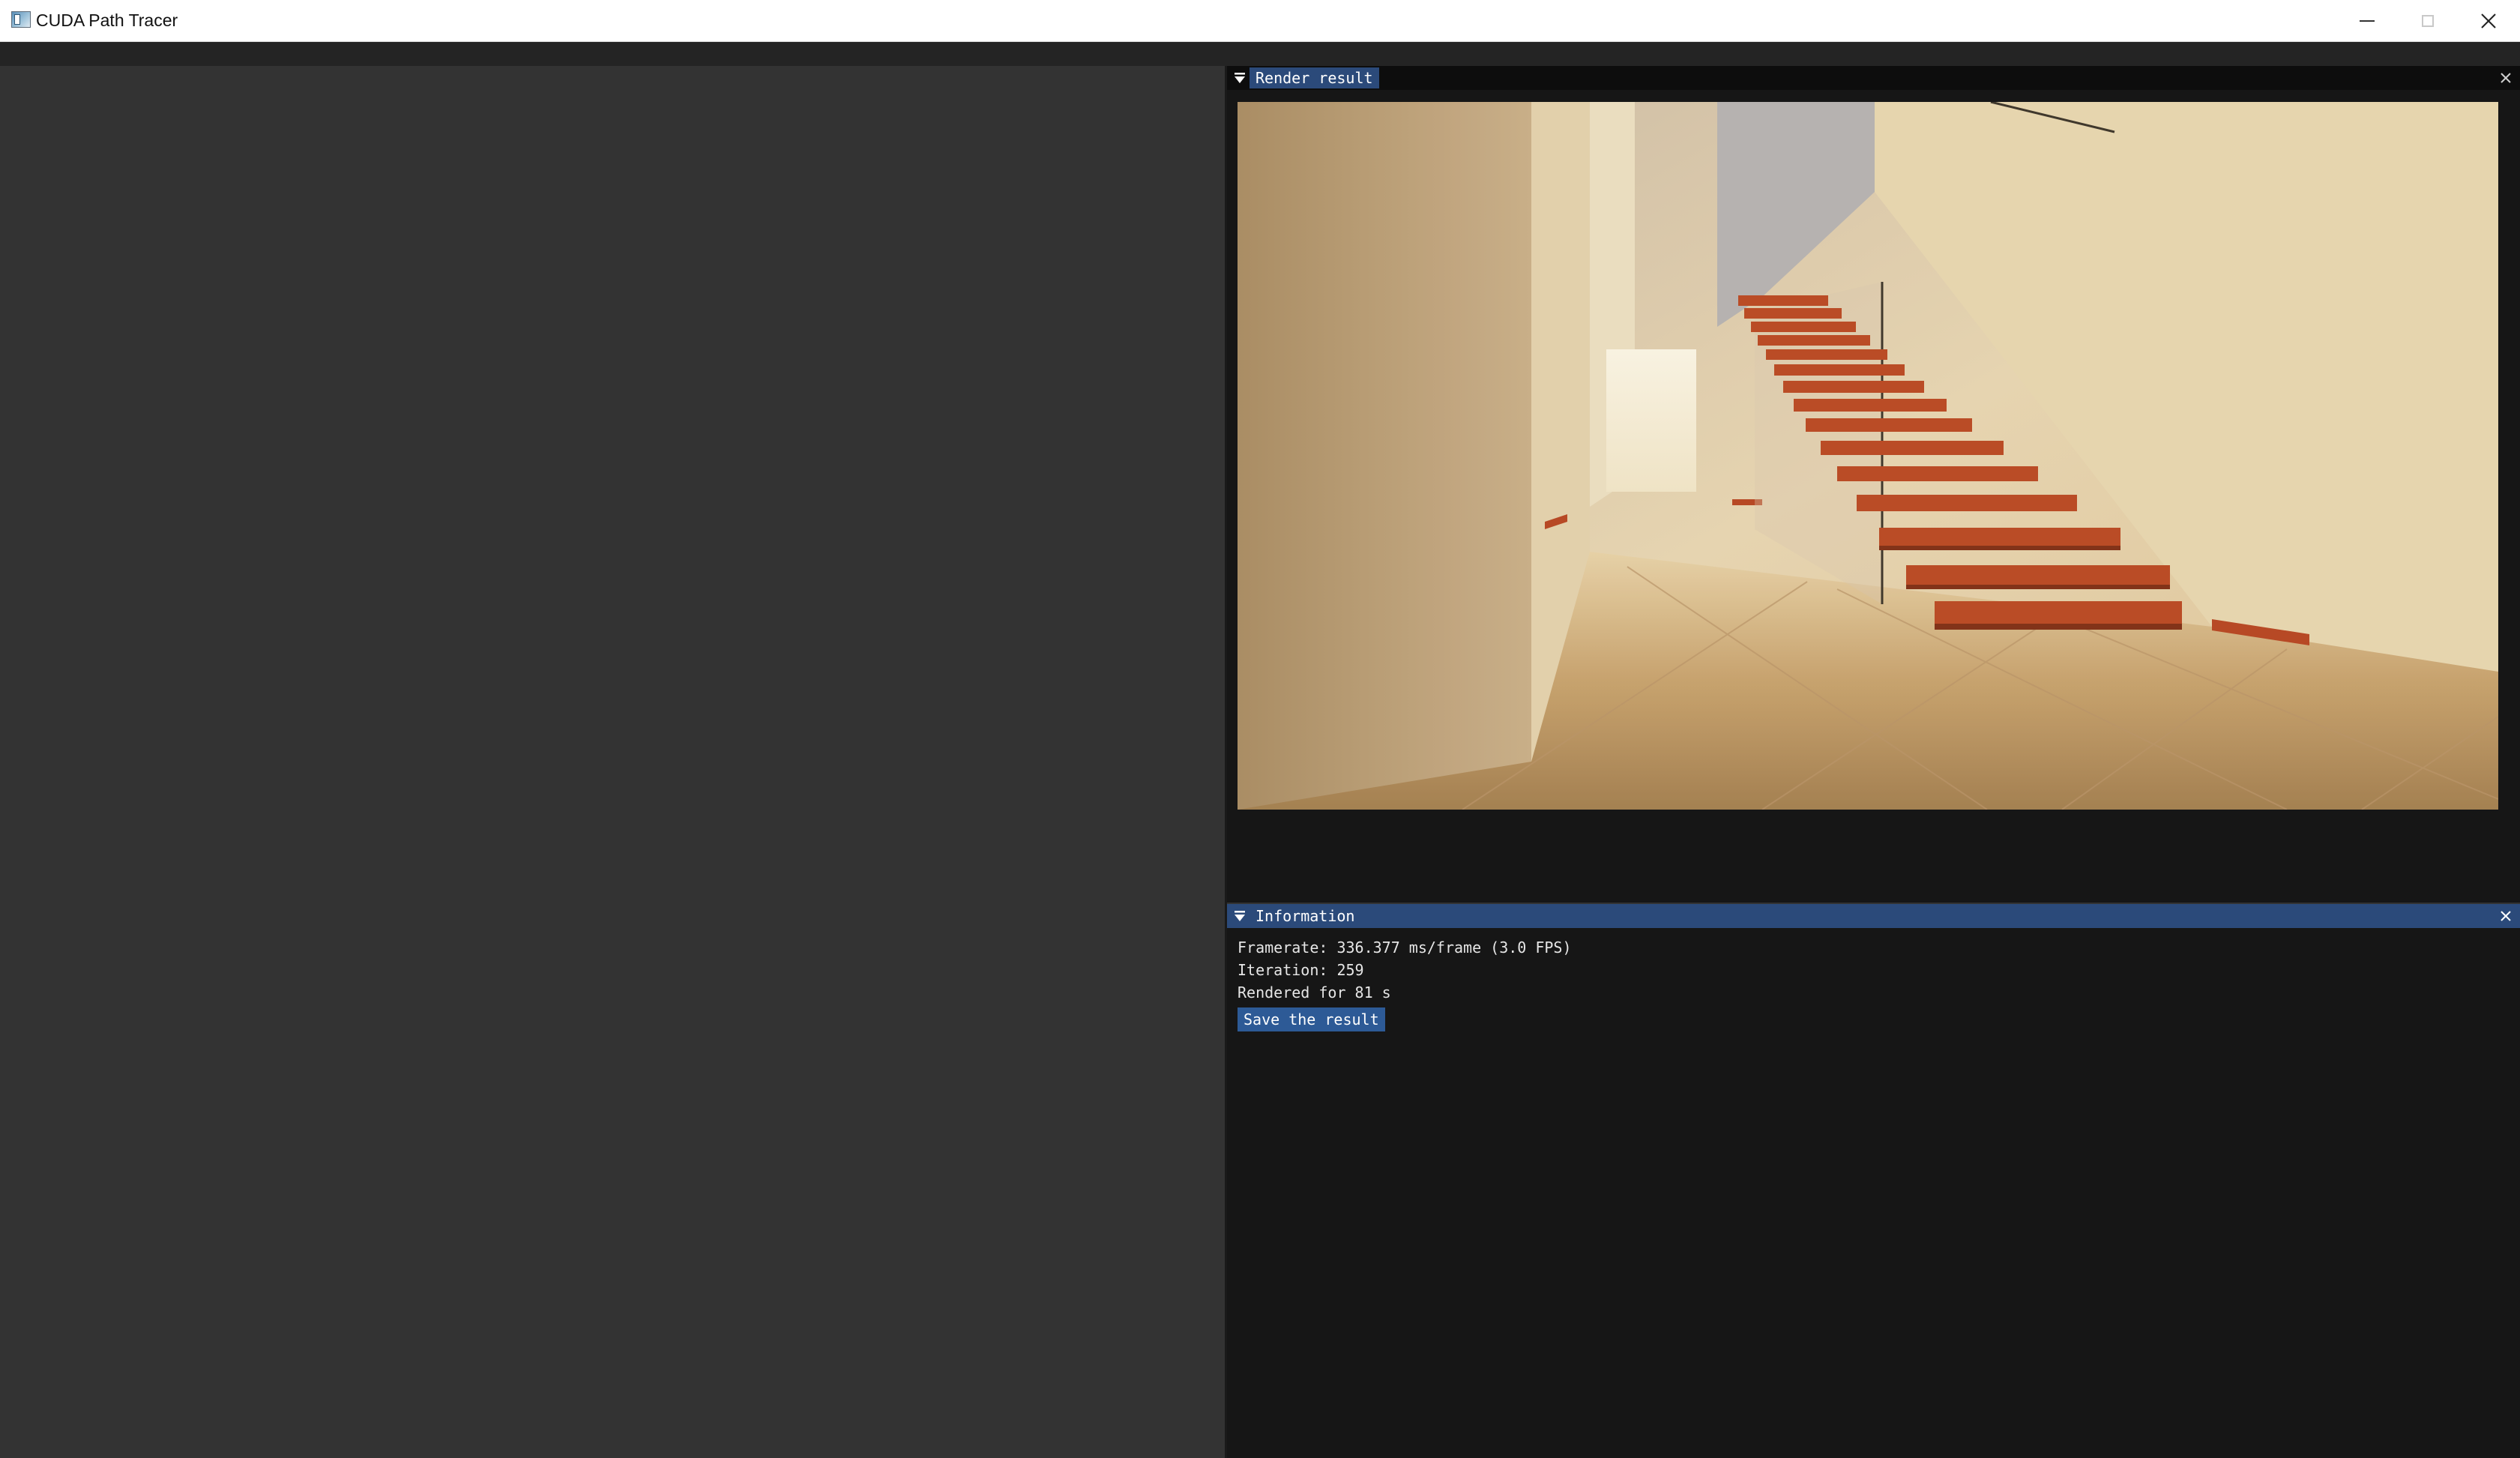  I want to click on title-bar: CUDA Path Tracer, so click(1260, 21).